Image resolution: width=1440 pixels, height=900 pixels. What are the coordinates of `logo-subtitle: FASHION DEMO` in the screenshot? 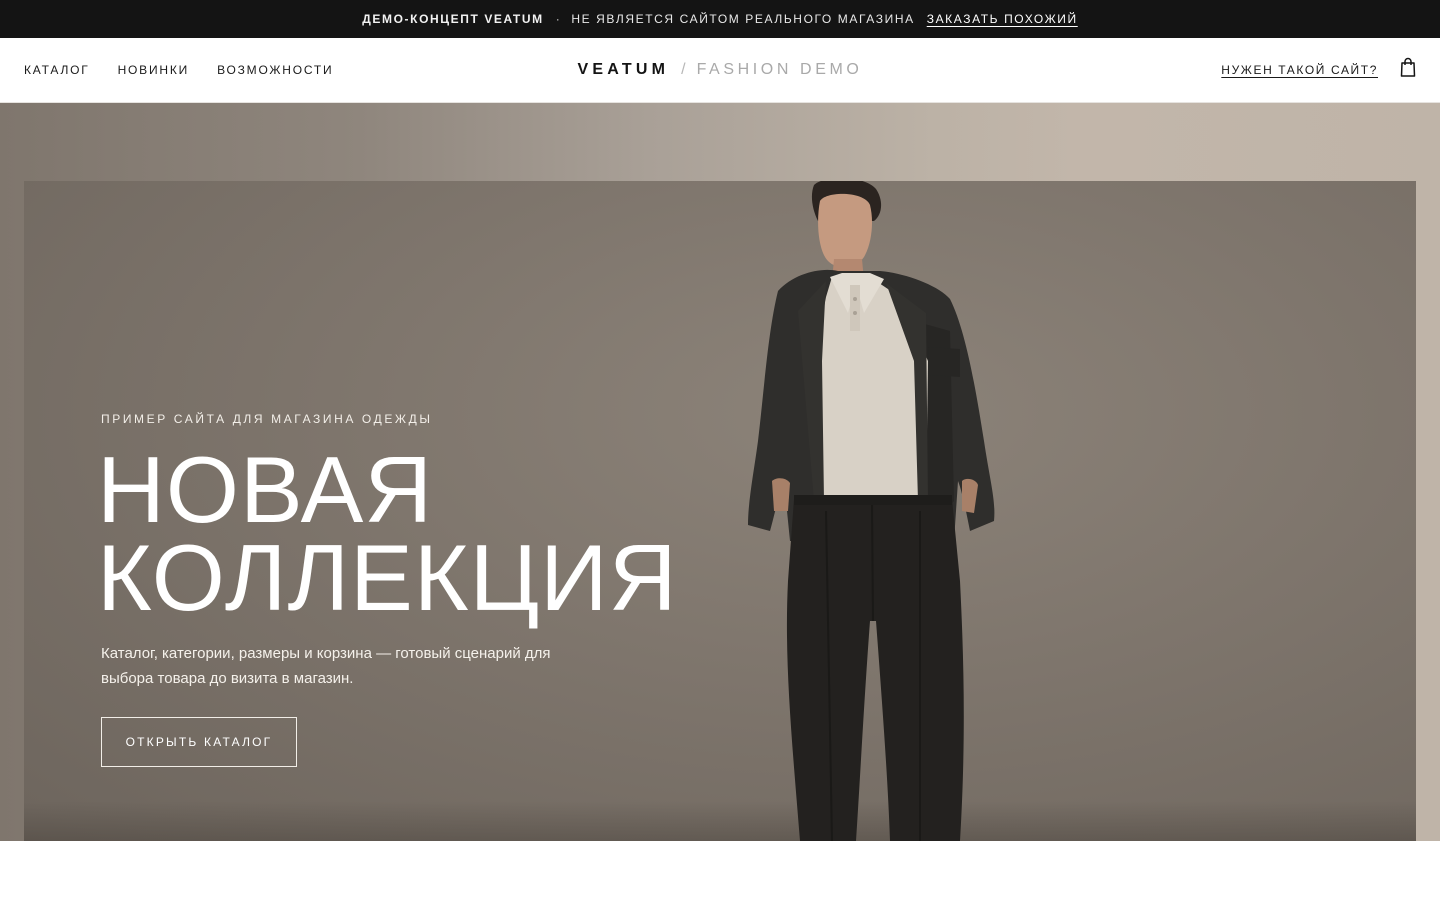 It's located at (779, 69).